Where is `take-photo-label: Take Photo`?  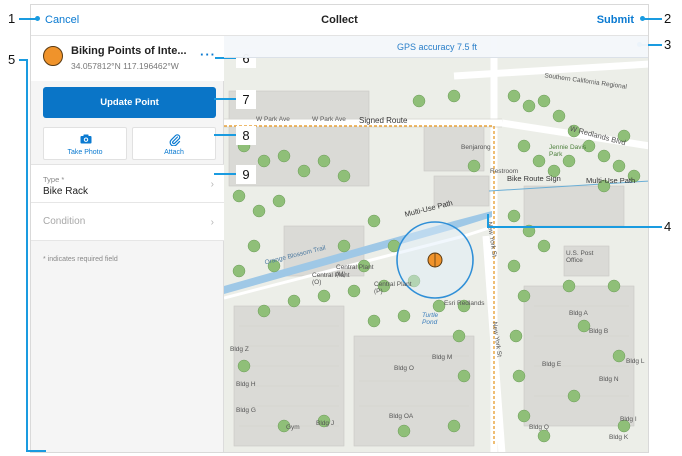
take-photo-label: Take Photo is located at coordinates (85, 152).